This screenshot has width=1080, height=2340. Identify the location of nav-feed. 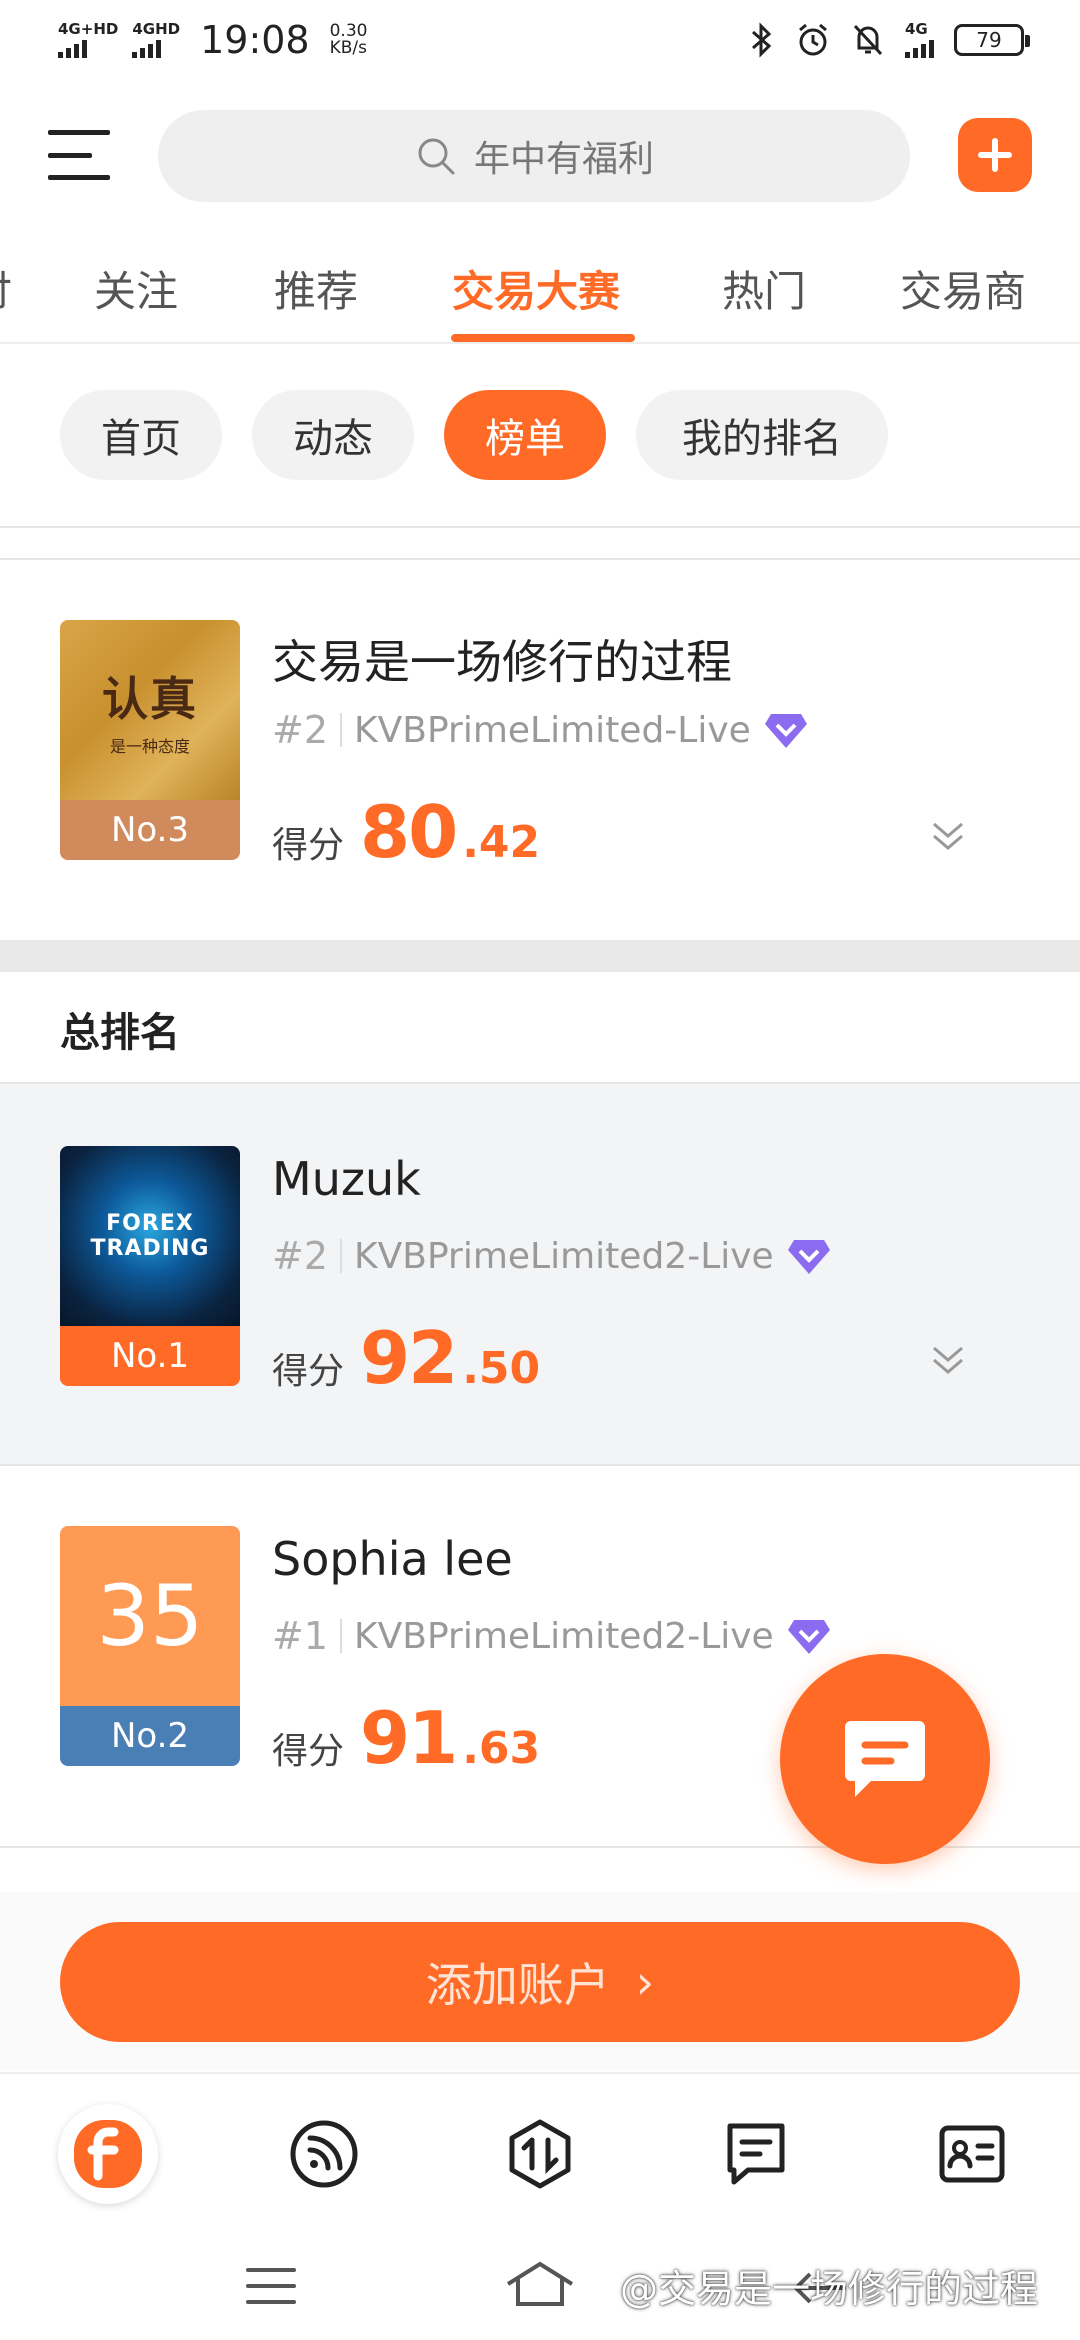
(324, 2154).